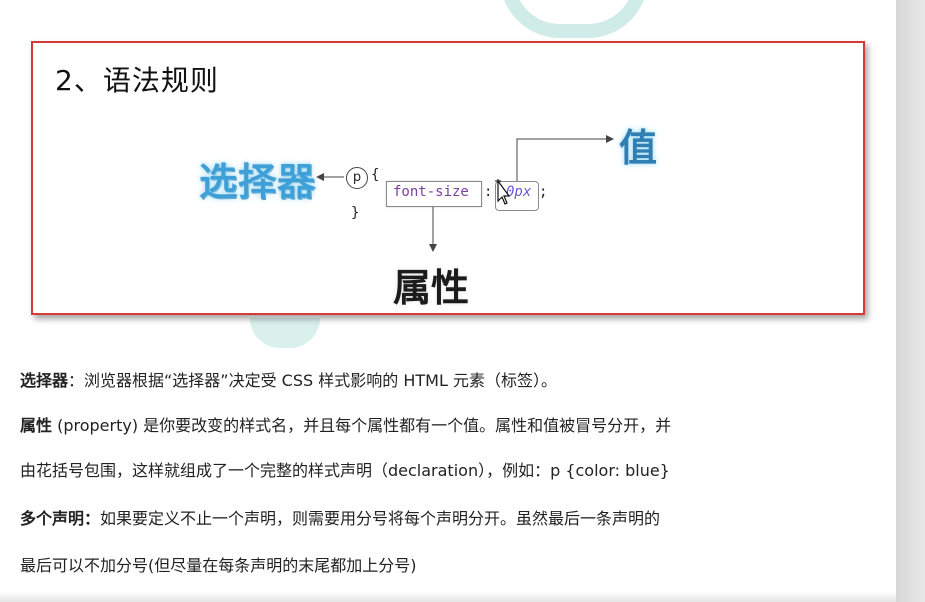 The width and height of the screenshot is (925, 602). I want to click on multi-declaration-paragraph-line-1: 多个声明：如果要定义不止一个声明，则需要用分号将每个声明分开。虽然最后一条声明的, so click(455, 519).